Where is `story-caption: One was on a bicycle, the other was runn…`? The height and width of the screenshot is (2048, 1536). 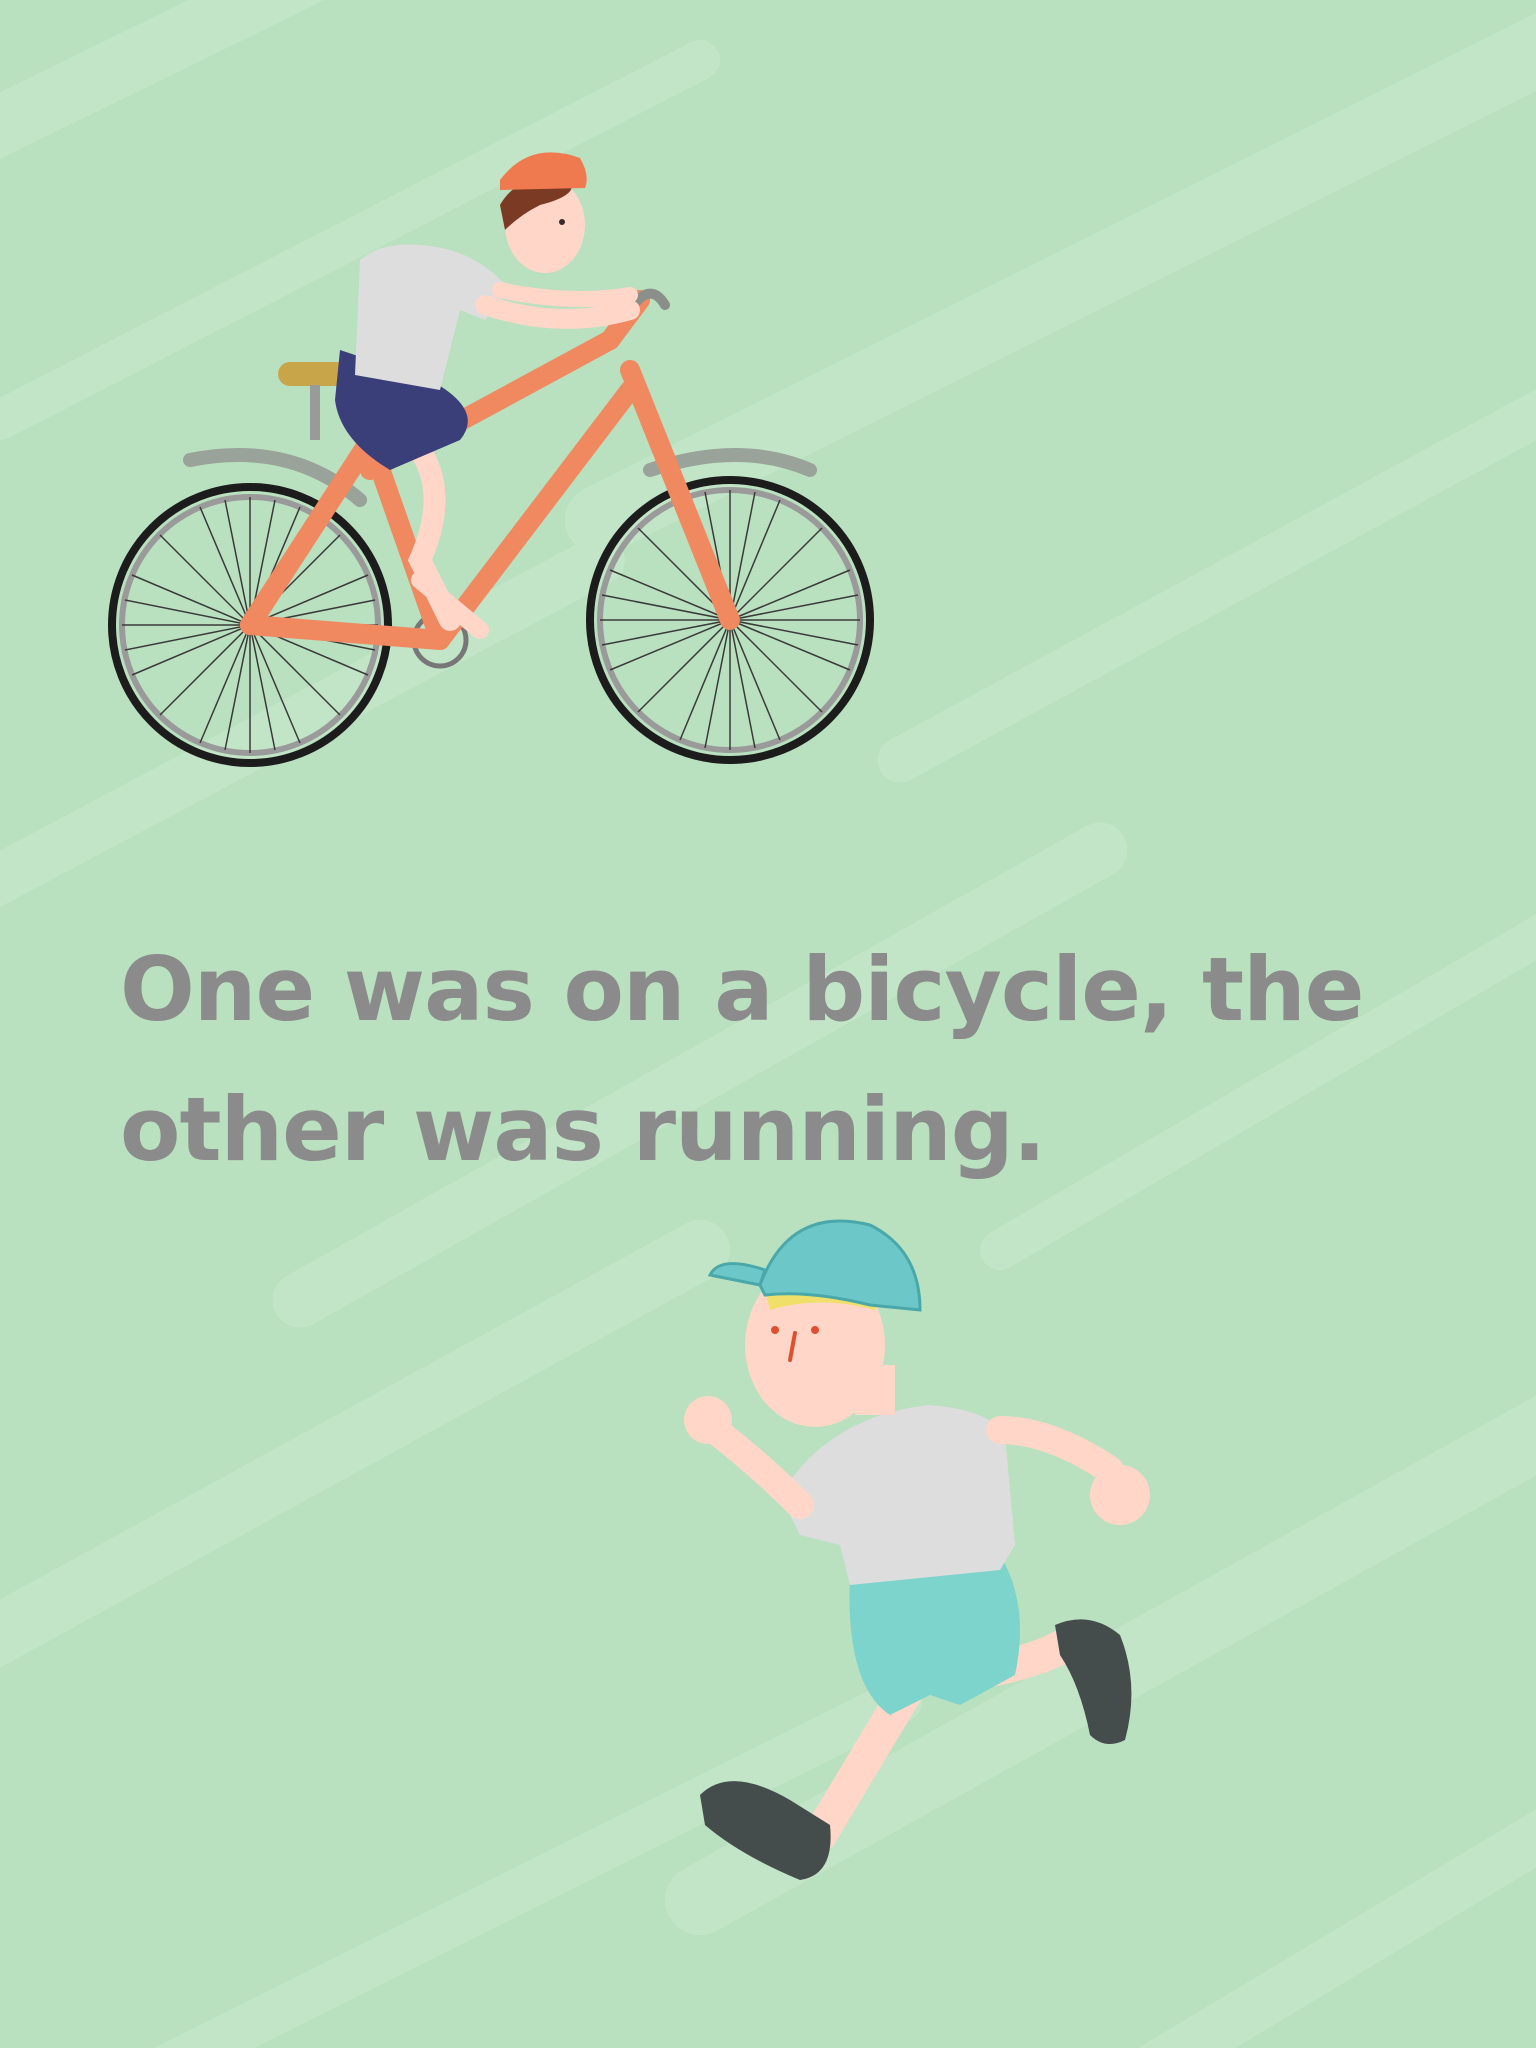 story-caption: One was on a bicycle, the other was runn… is located at coordinates (742, 1059).